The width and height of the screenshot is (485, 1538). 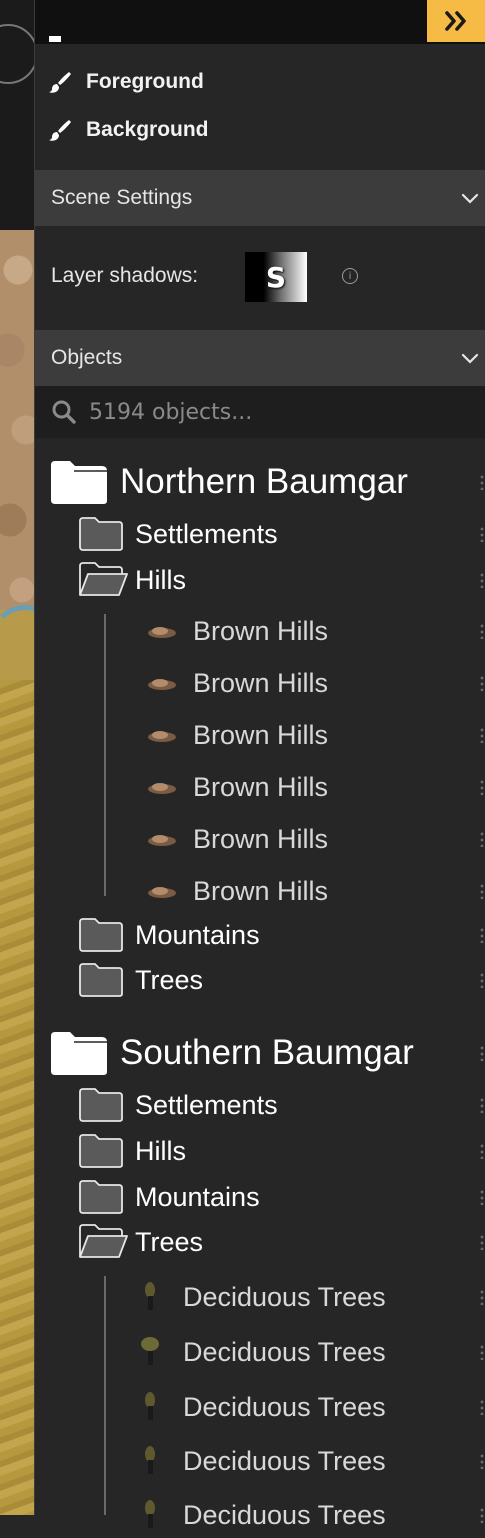 What do you see at coordinates (206, 1104) in the screenshot?
I see `tree-label: Settlements` at bounding box center [206, 1104].